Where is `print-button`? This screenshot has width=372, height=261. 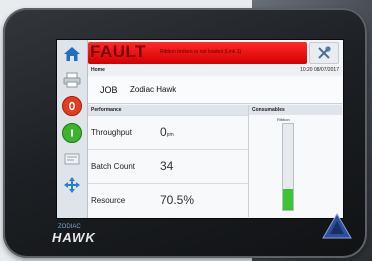 print-button is located at coordinates (72, 80).